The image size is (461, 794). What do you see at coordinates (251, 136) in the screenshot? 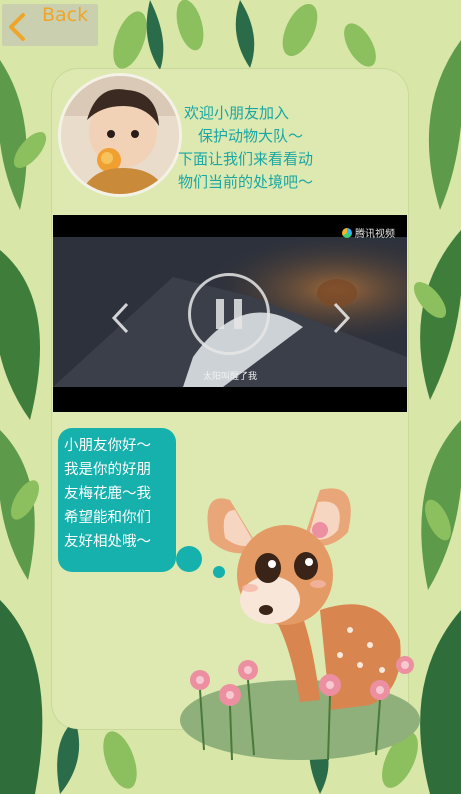
I see `welcome-line: 保护动物大队～` at bounding box center [251, 136].